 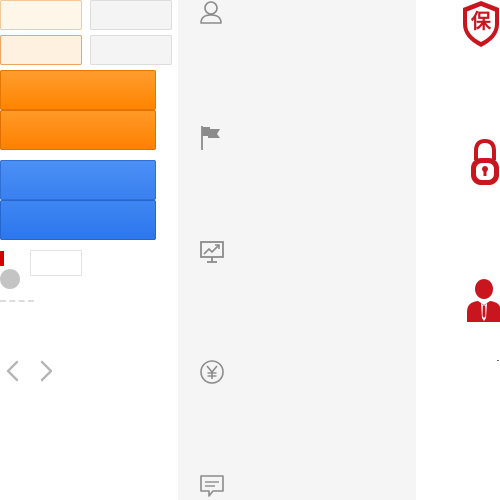 What do you see at coordinates (46, 371) in the screenshot?
I see `chevron-right-icon` at bounding box center [46, 371].